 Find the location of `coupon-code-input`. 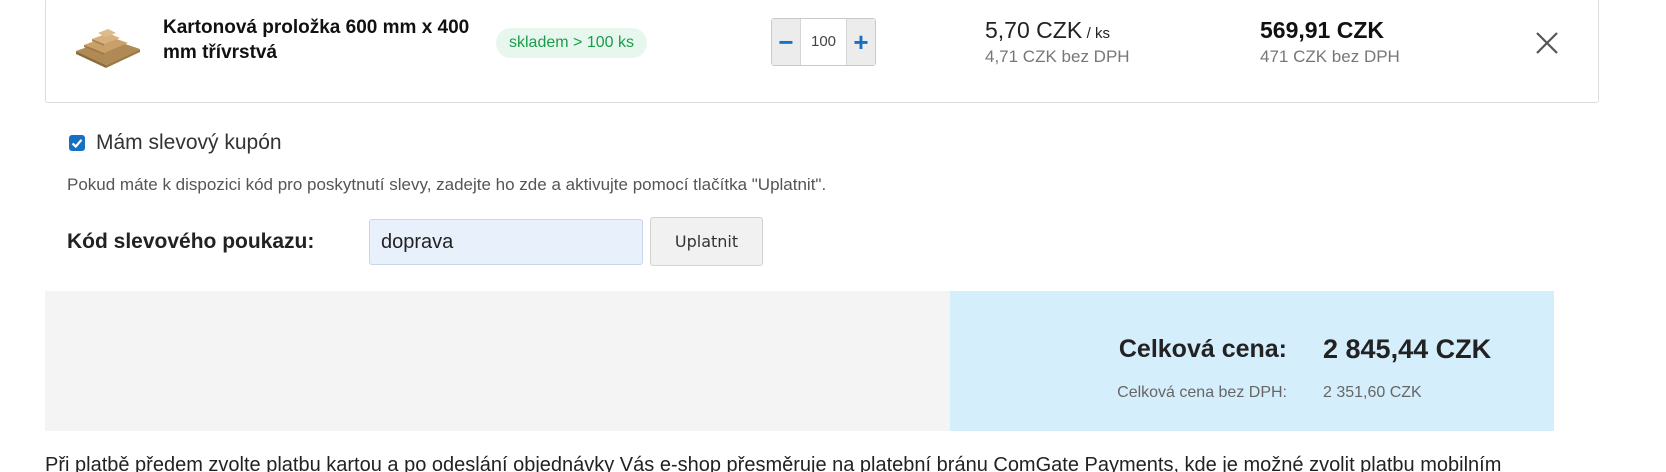

coupon-code-input is located at coordinates (506, 242).